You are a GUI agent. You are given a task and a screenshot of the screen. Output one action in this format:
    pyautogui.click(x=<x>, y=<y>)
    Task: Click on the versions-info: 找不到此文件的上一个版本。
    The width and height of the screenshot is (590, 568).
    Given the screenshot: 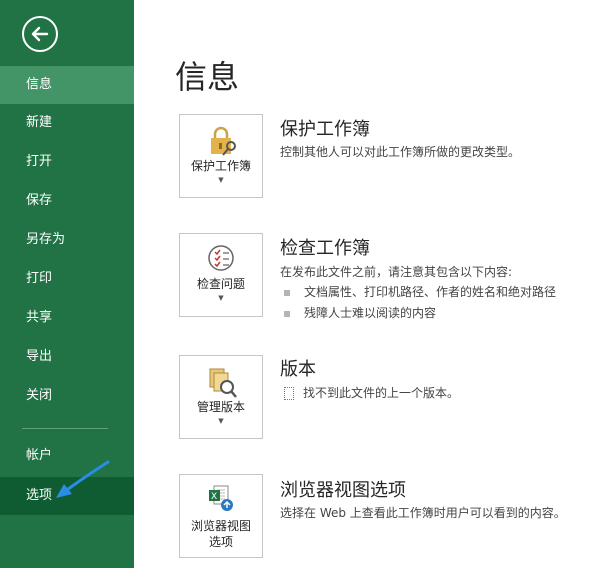 What is the action you would take?
    pyautogui.click(x=371, y=392)
    